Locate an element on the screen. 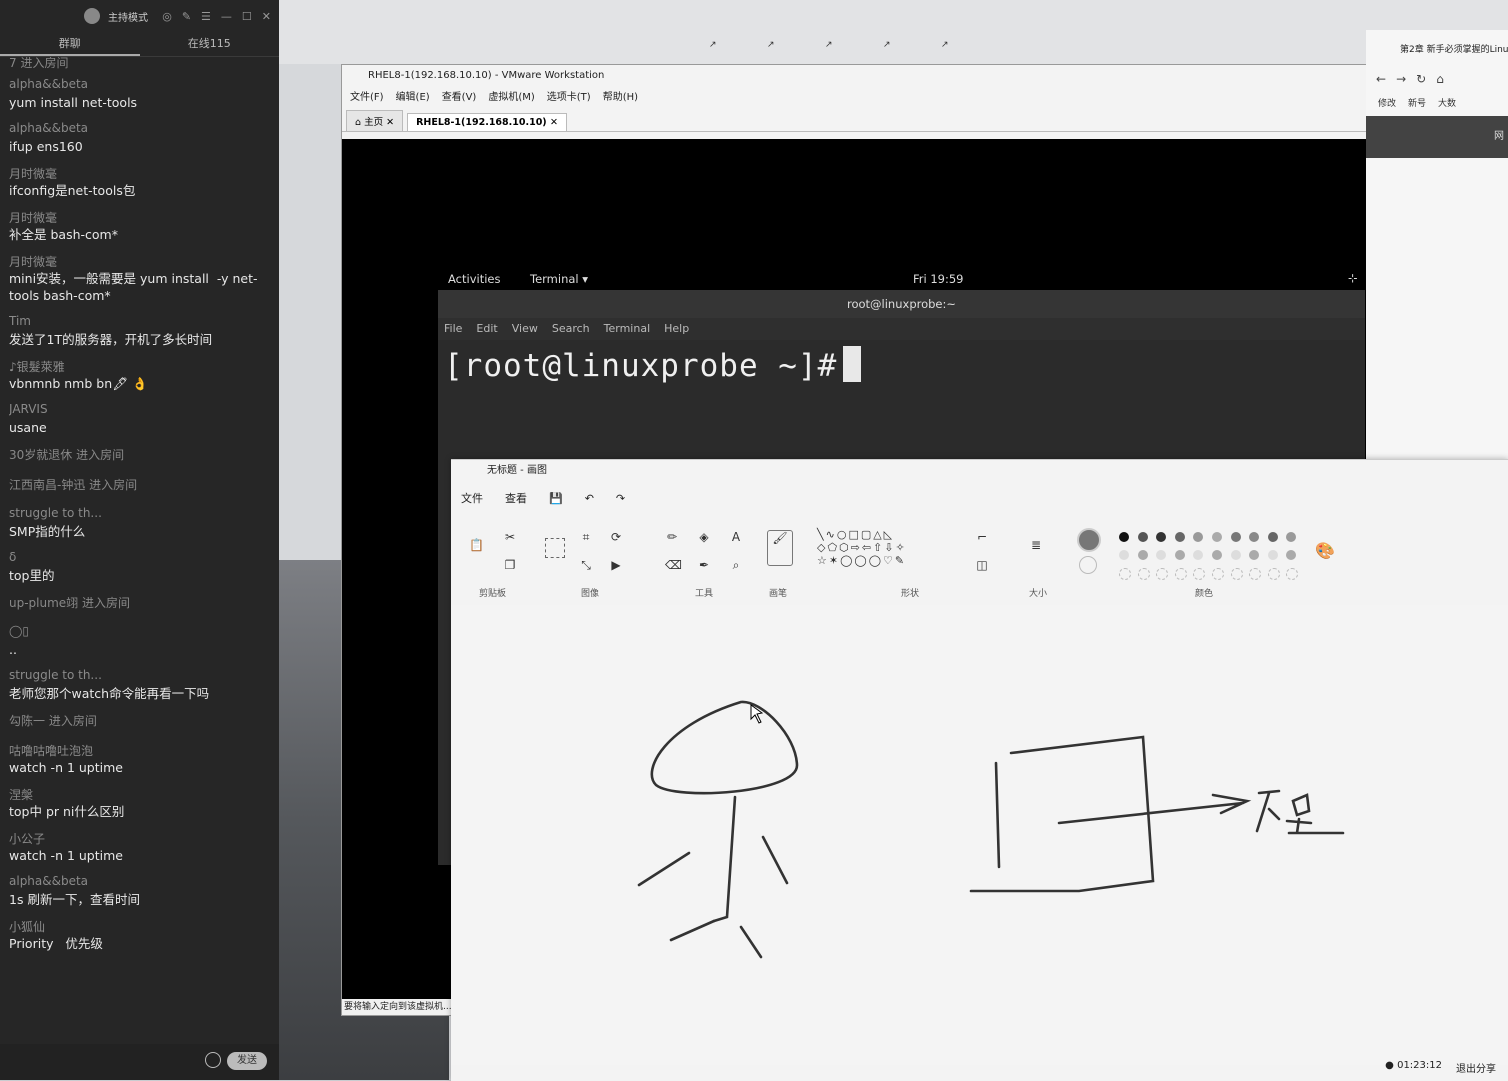 This screenshot has height=1081, width=1508. terminal-menu-item: Search is located at coordinates (571, 329).